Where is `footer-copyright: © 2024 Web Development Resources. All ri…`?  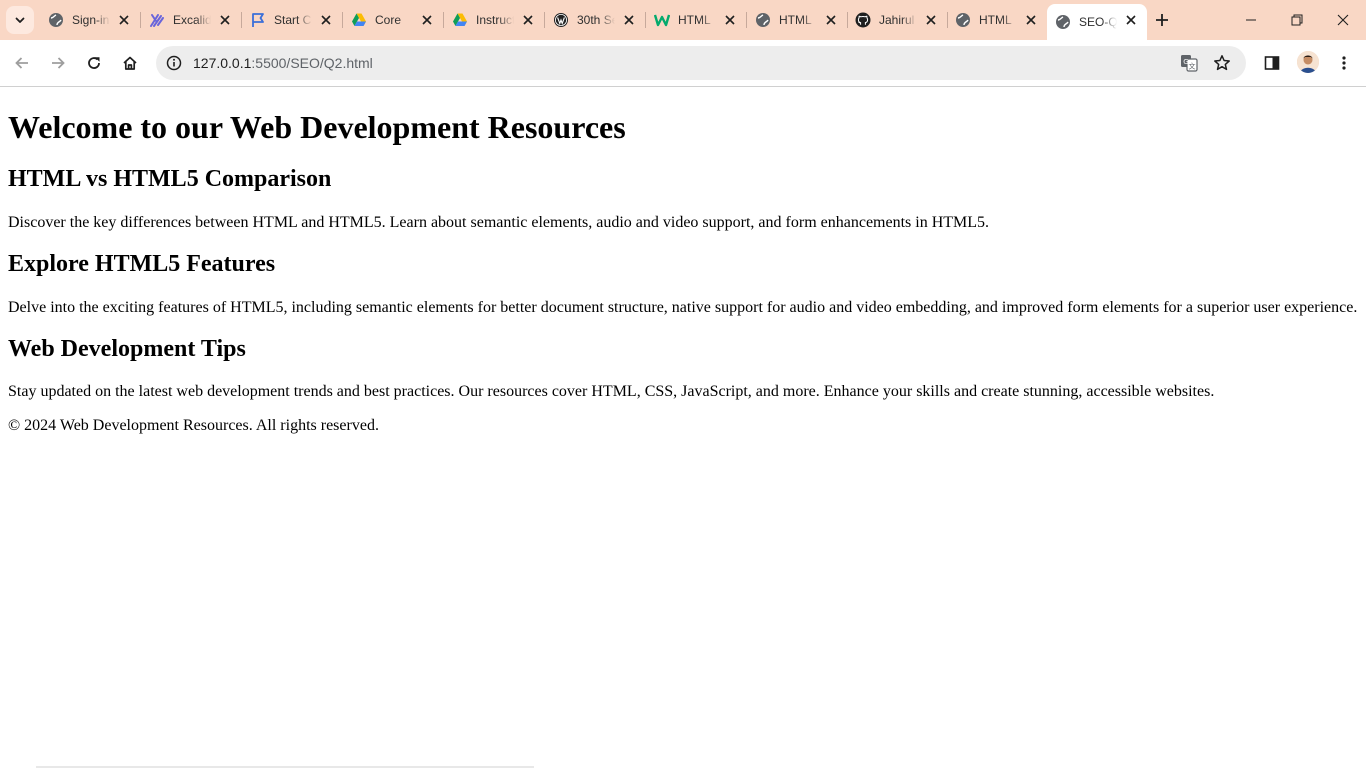 footer-copyright: © 2024 Web Development Resources. All ri… is located at coordinates (193, 425).